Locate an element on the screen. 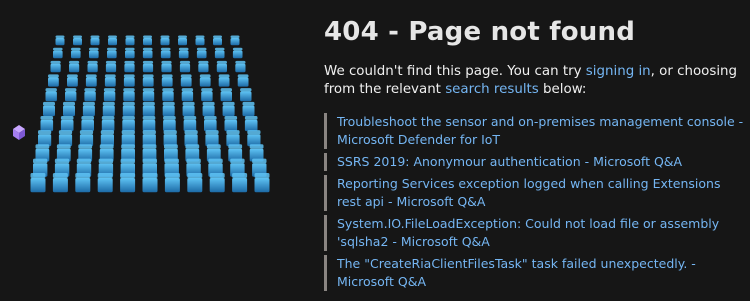 This screenshot has width=750, height=301. intro-text-before: We couldn't find this page. You can try is located at coordinates (455, 71).